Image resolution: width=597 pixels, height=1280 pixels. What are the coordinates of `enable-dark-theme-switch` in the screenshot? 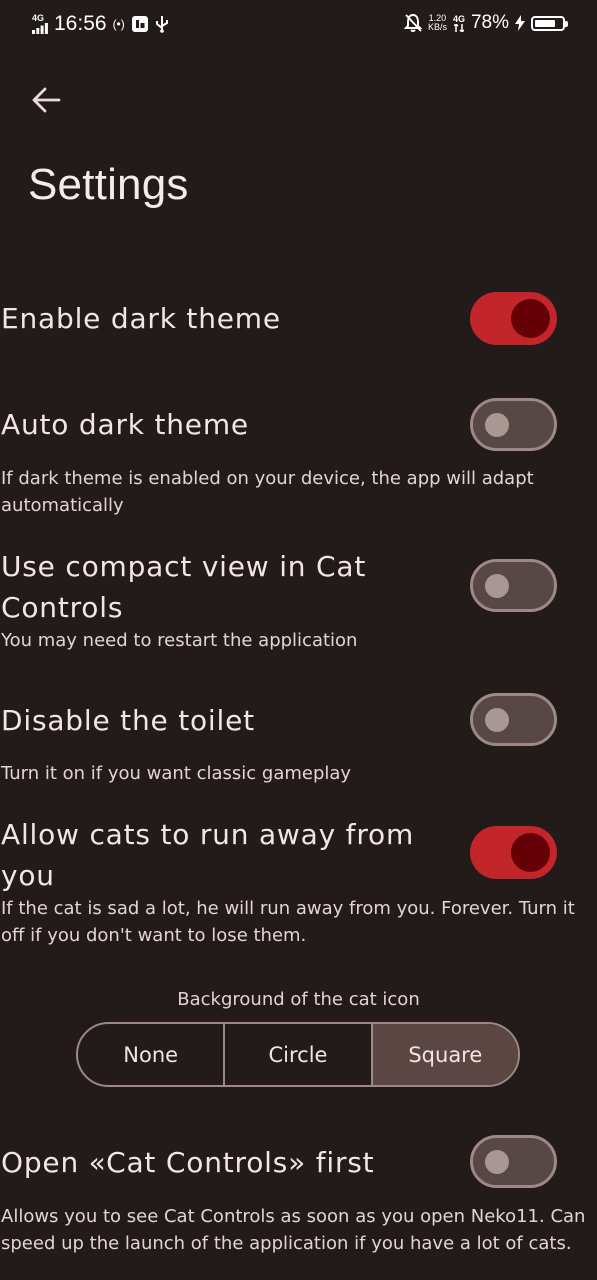 It's located at (513, 318).